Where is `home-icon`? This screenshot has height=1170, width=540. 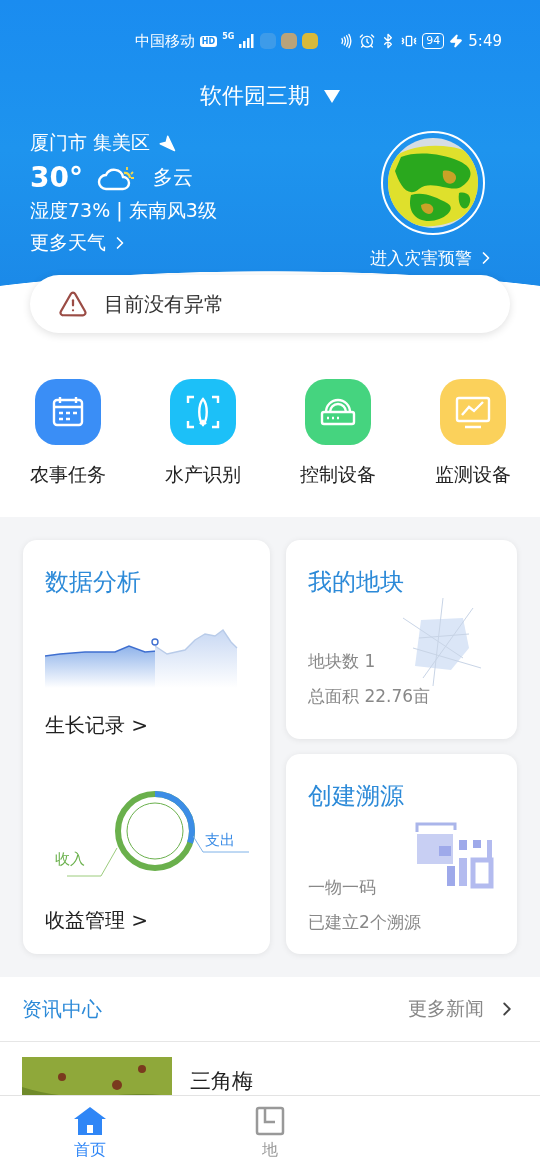
home-icon is located at coordinates (90, 1120).